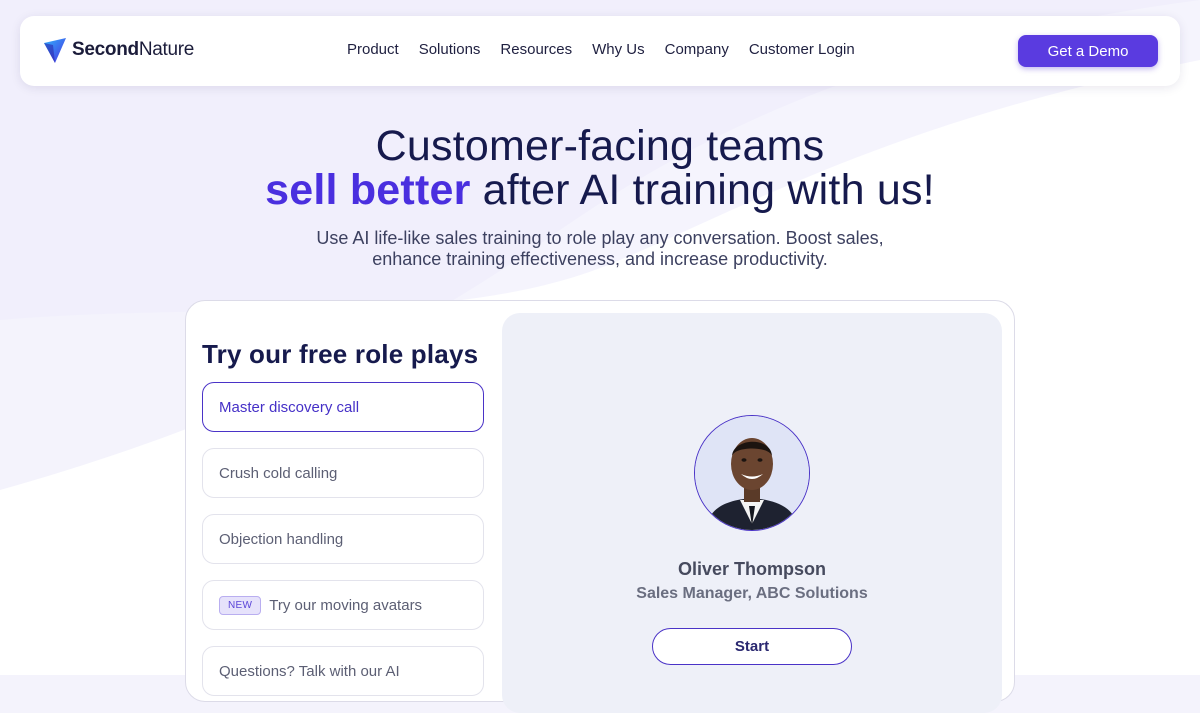 This screenshot has width=1200, height=713. I want to click on logo: SecondNature, so click(118, 50).